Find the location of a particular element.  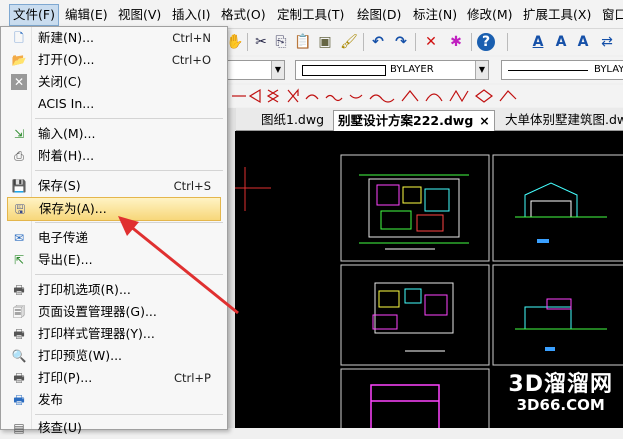

plot-style-icon: 🖶 is located at coordinates (19, 334).